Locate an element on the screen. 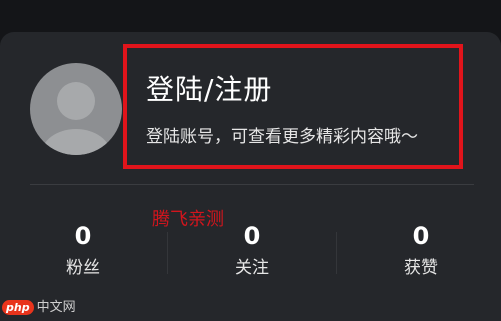  stat-likes: 0 获赞 is located at coordinates (421, 250).